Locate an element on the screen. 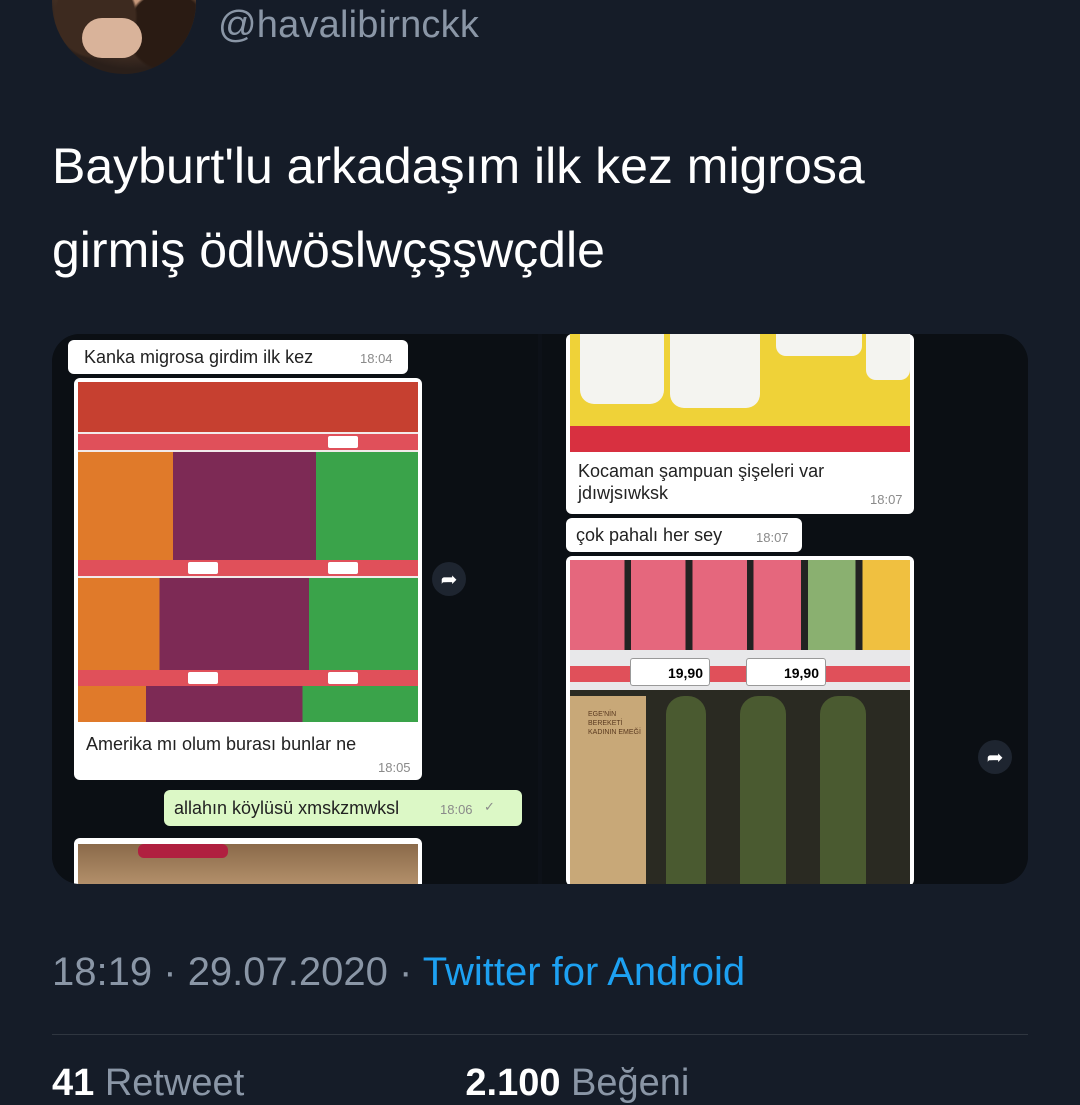  chat-message-text: Amerika mı olum burası bunlar ne is located at coordinates (221, 744).